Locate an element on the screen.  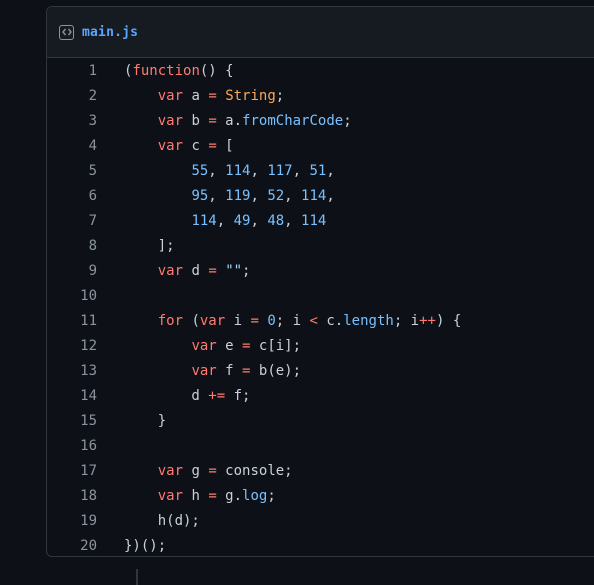
line-code: (function() { is located at coordinates (165, 71).